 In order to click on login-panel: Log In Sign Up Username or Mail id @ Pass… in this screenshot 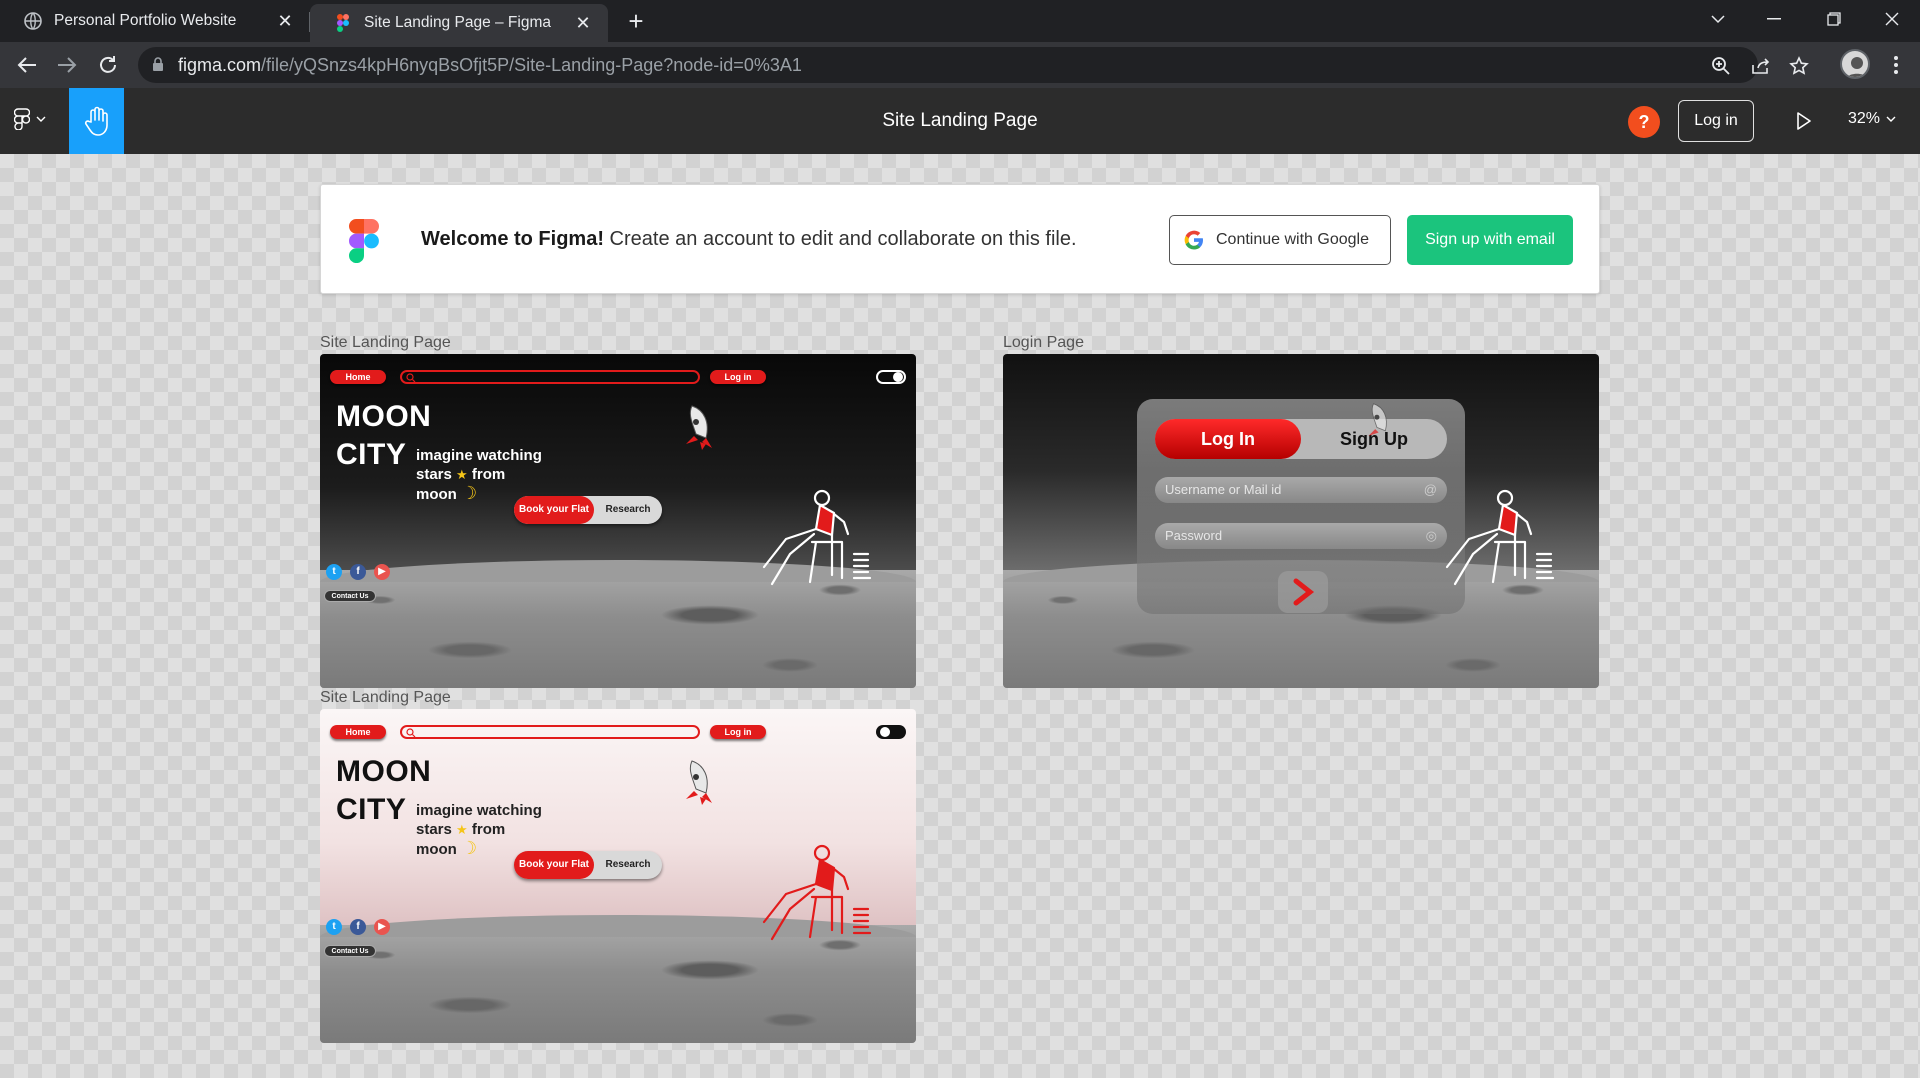, I will do `click(1301, 506)`.